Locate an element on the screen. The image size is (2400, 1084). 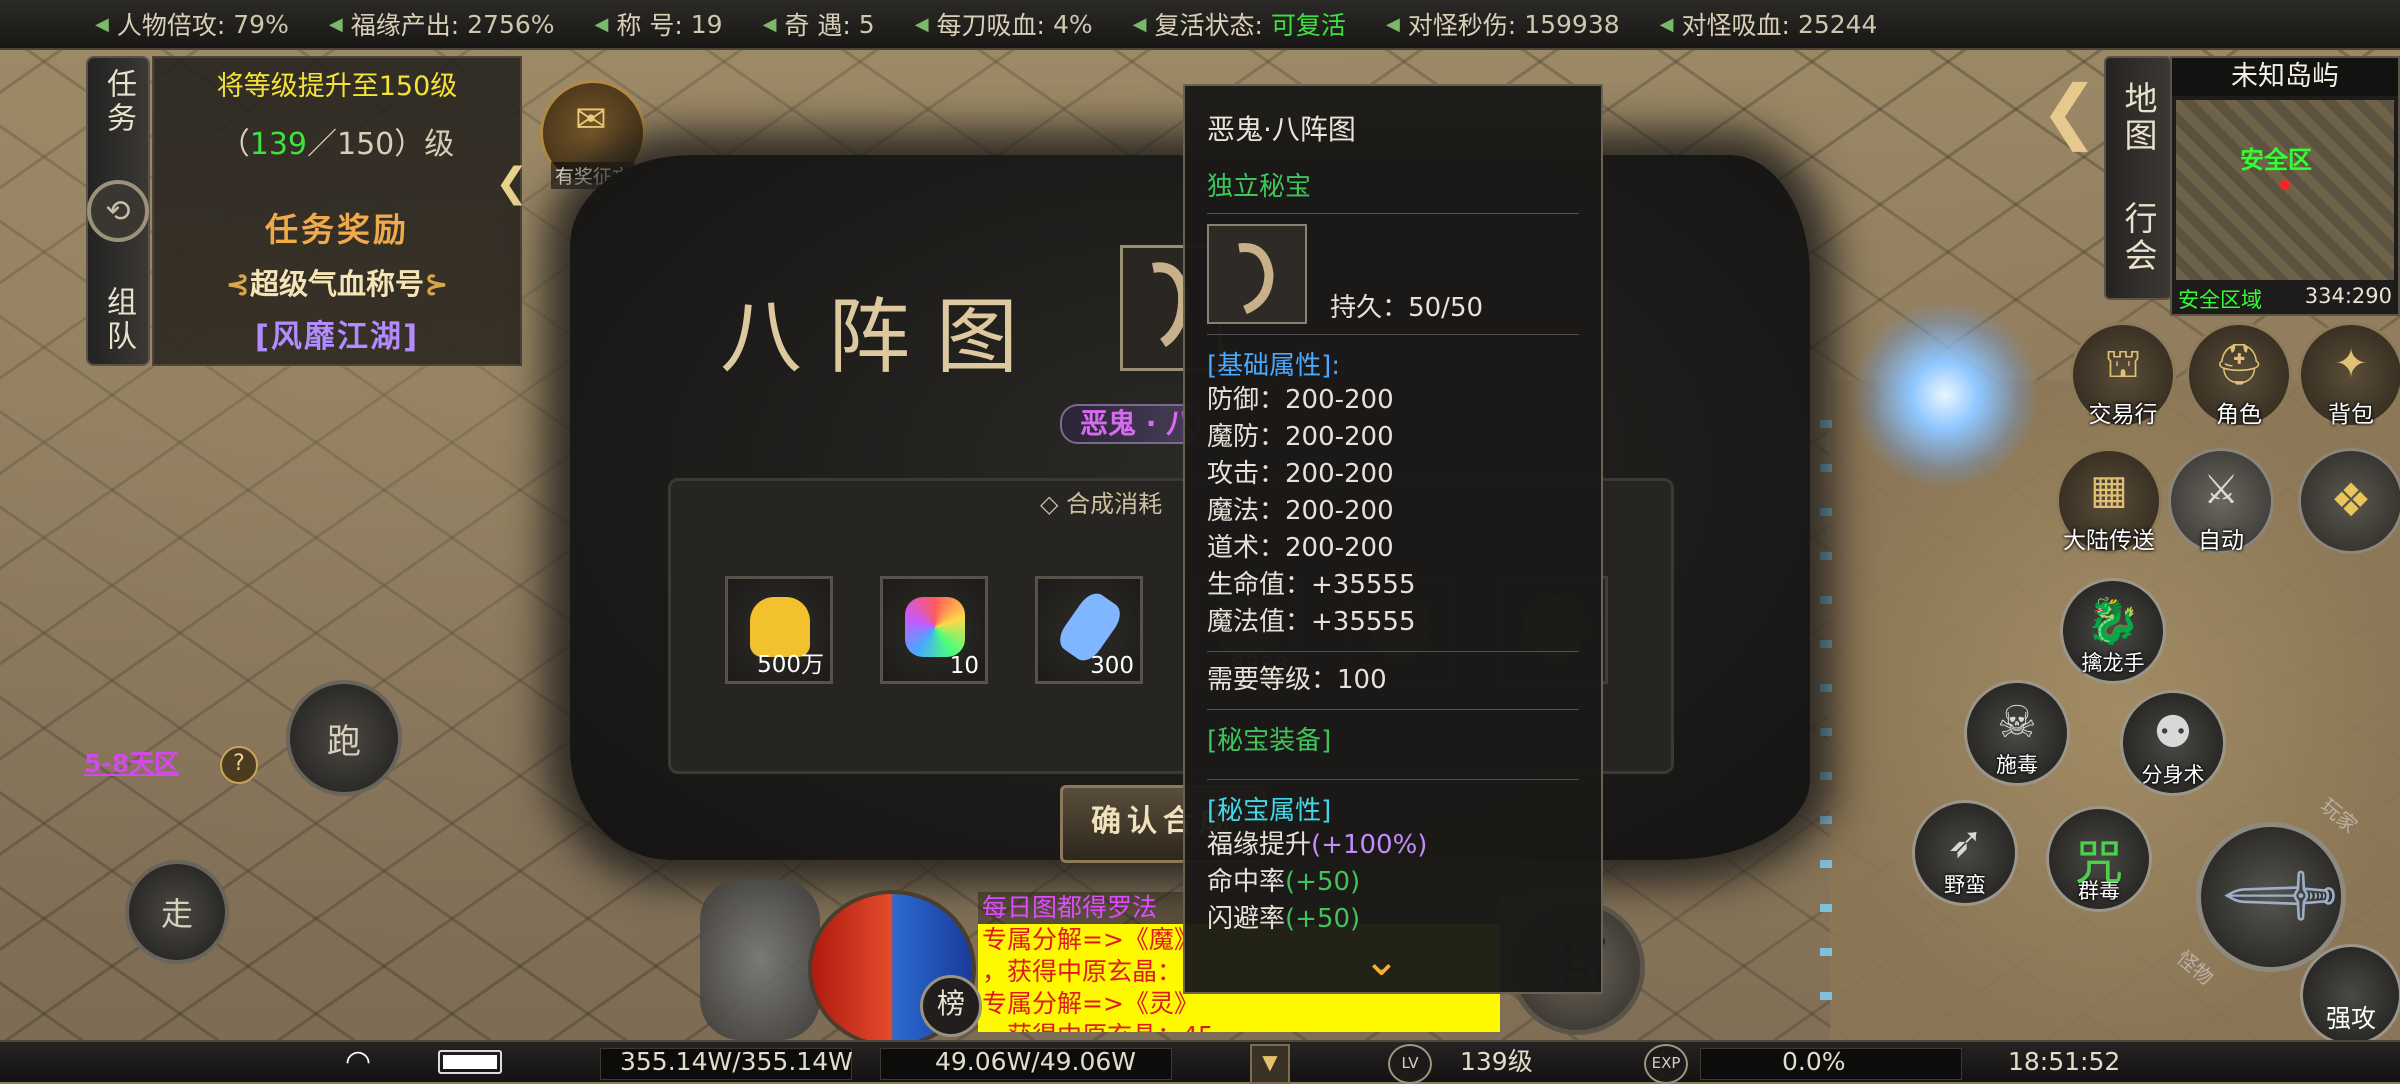
stat-item: ◀ 奇 遇: 5 is located at coordinates (818, 25).